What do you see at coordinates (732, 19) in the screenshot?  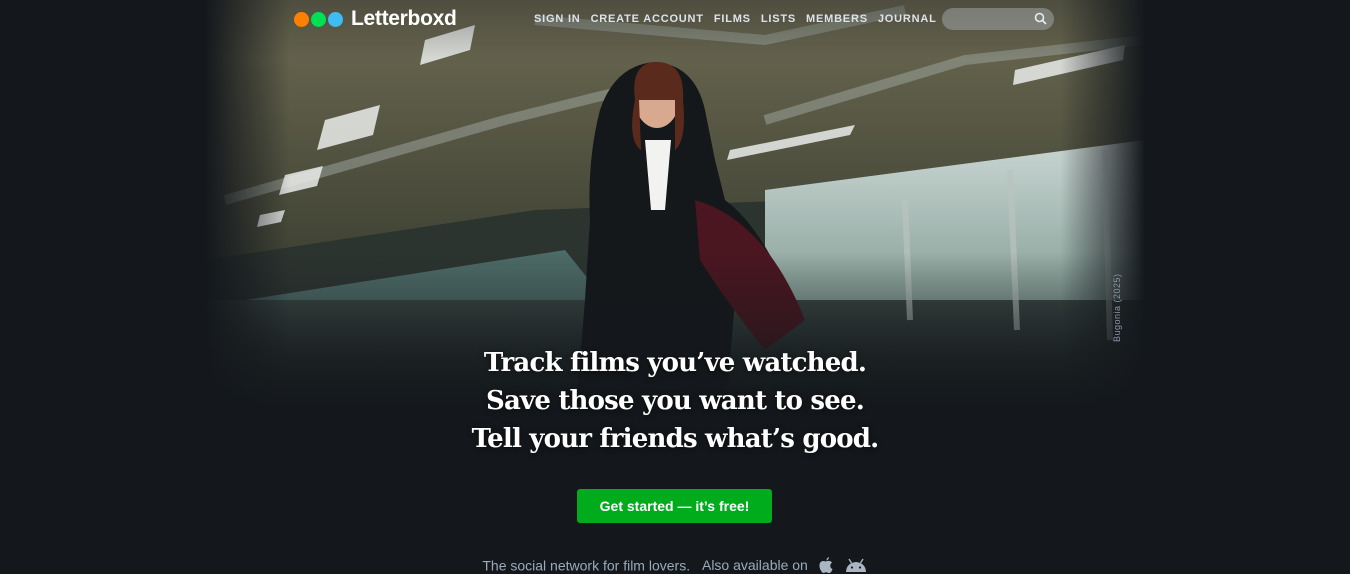 I see `nav-films: FILMS` at bounding box center [732, 19].